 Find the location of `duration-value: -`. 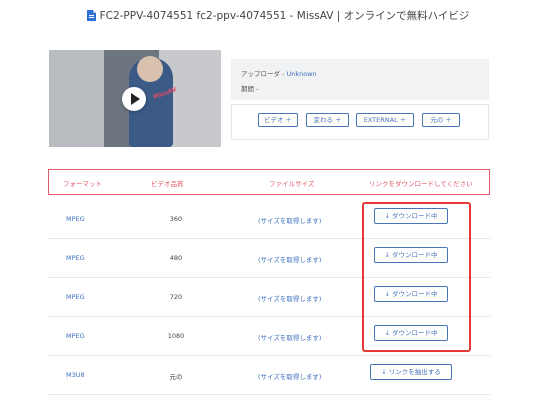

duration-value: - is located at coordinates (256, 89).